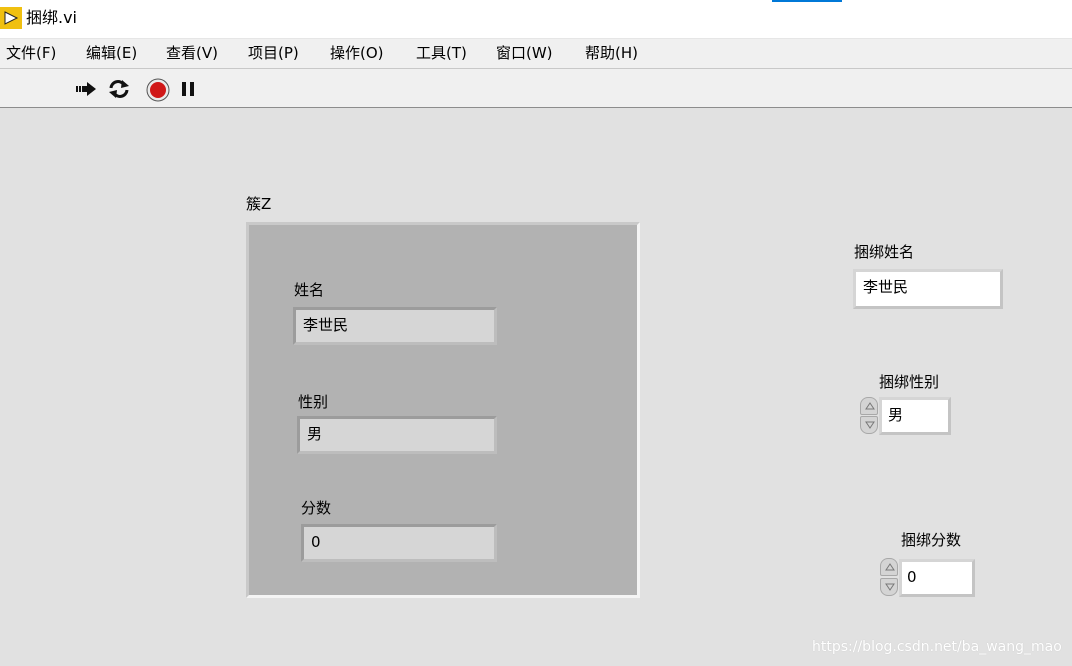 This screenshot has width=1072, height=666. I want to click on cluster-name-label: 姓名, so click(309, 290).